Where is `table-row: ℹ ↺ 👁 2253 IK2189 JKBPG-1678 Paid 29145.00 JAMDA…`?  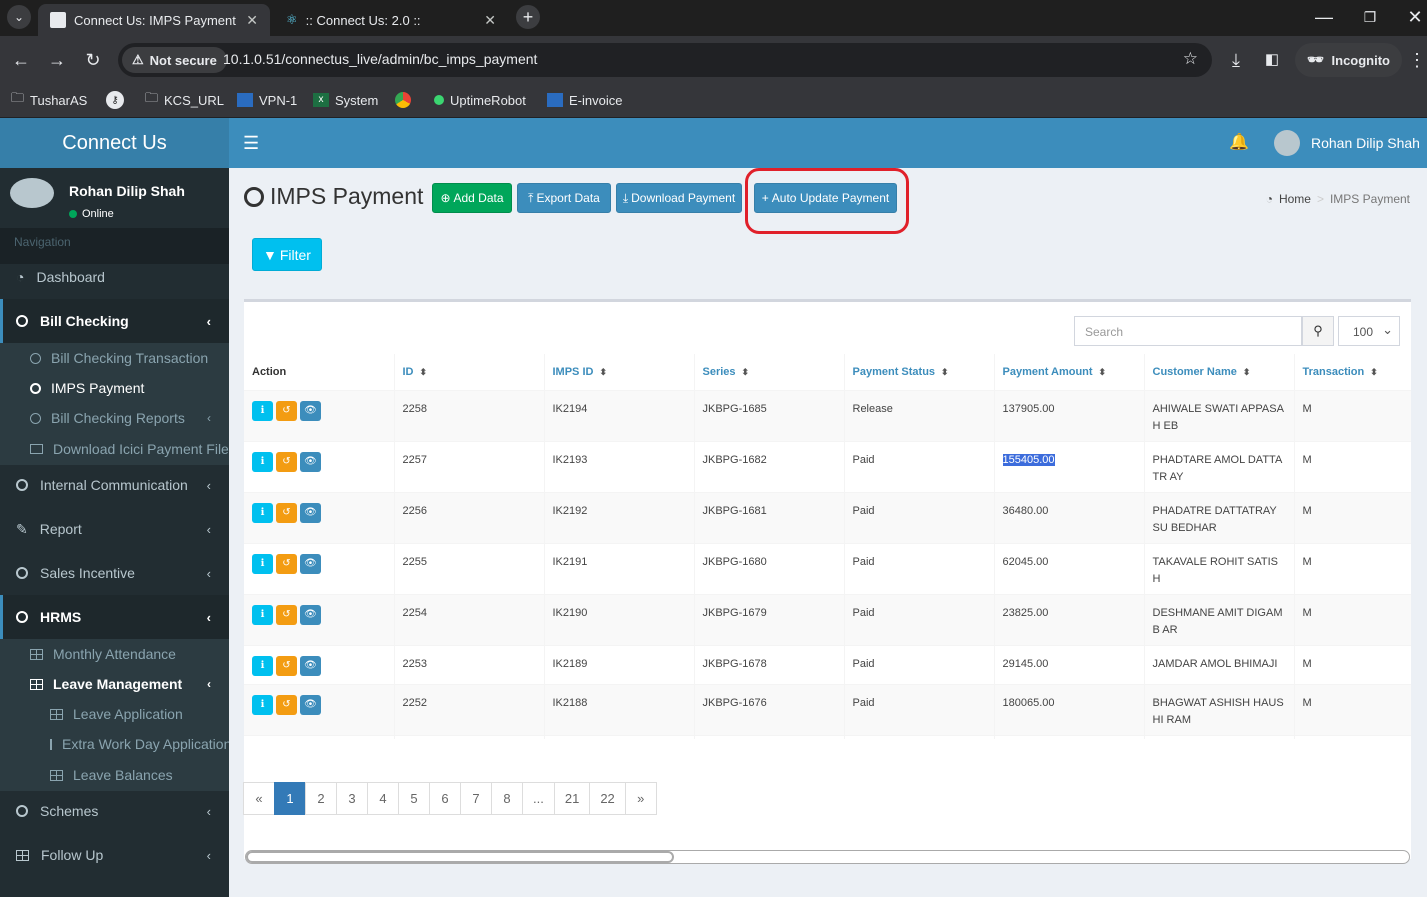 table-row: ℹ ↺ 👁 2253 IK2189 JKBPG-1678 Paid 29145.00 JAMDA… is located at coordinates (827, 664).